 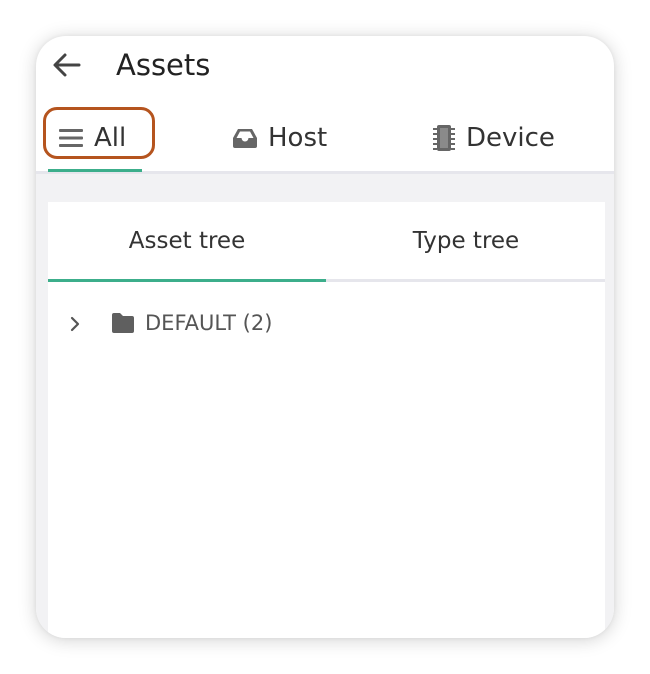 What do you see at coordinates (95, 170) in the screenshot?
I see `selected-tab-indicator` at bounding box center [95, 170].